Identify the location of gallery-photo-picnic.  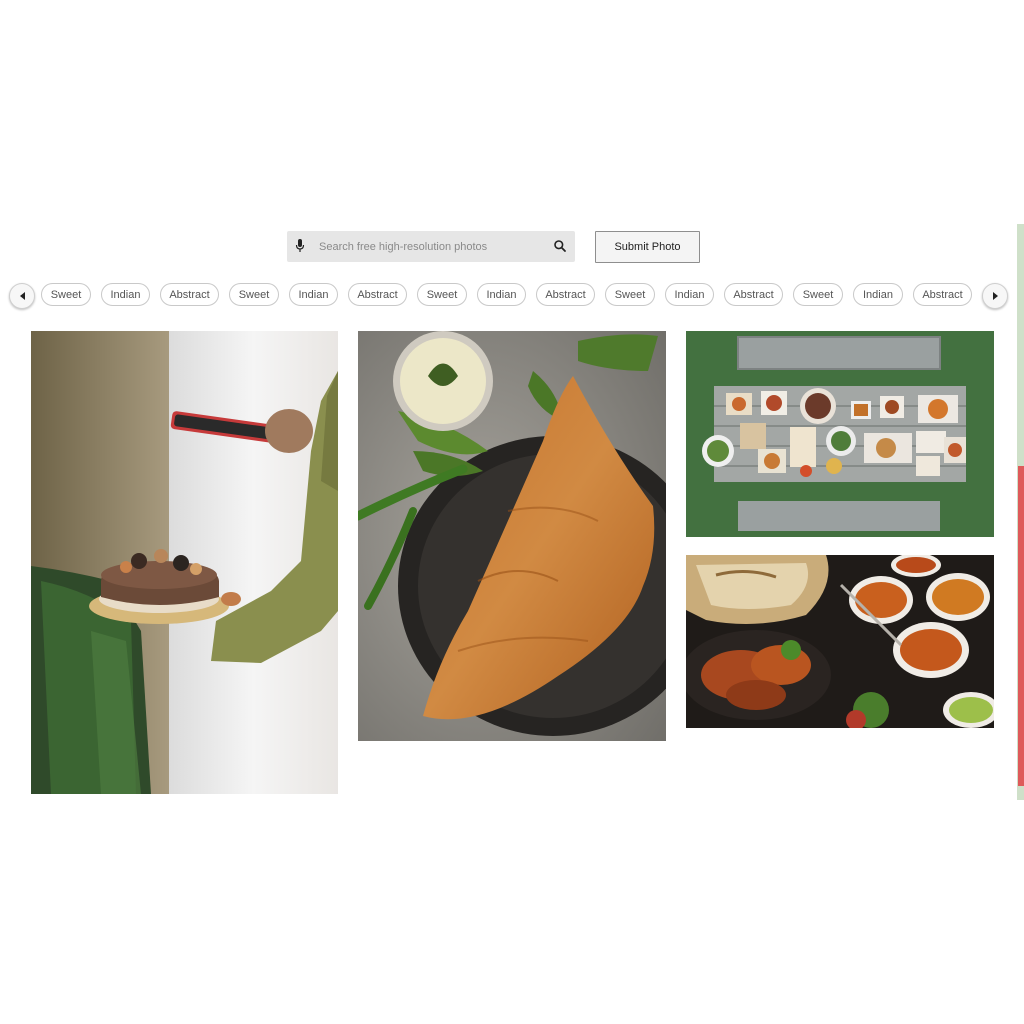
(840, 434).